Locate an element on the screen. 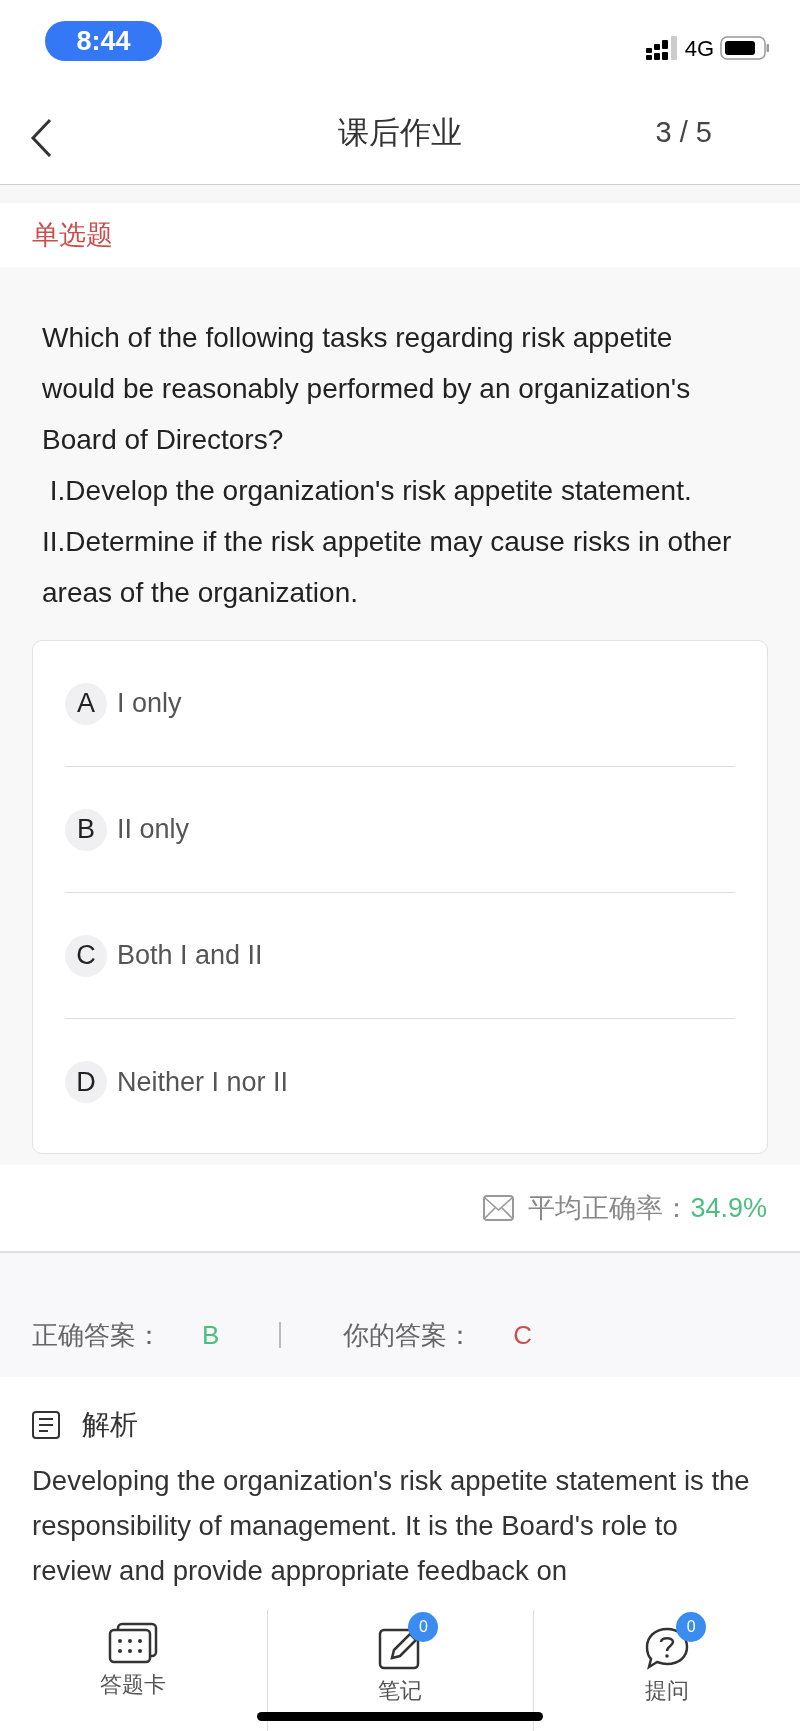 This screenshot has height=1731, width=800. question-text: I.Develop the organization's risk appetite statement. is located at coordinates (370, 491).